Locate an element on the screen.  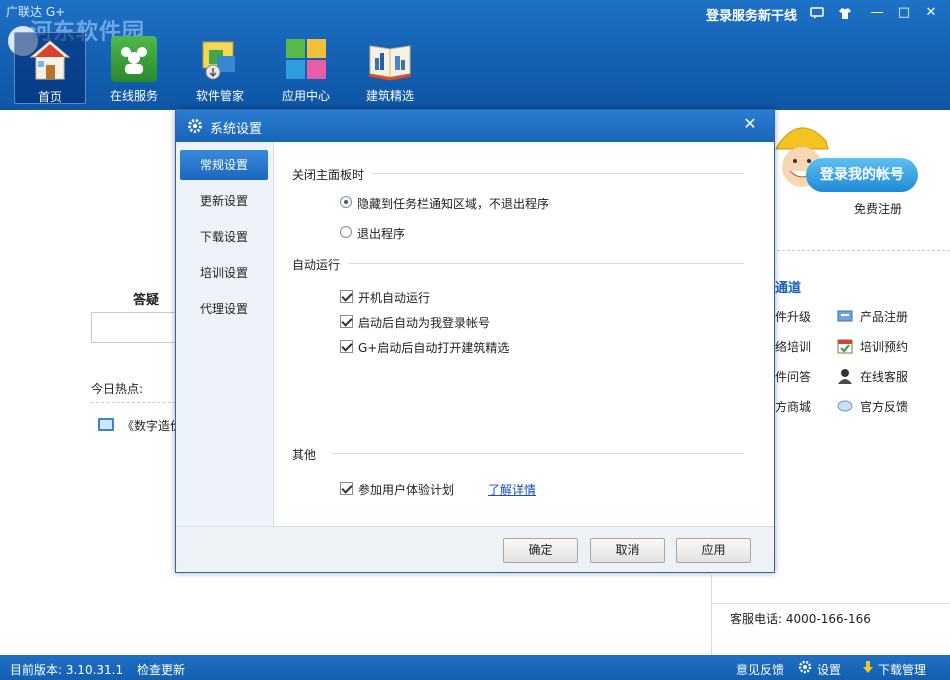
book-icon is located at coordinates (390, 59).